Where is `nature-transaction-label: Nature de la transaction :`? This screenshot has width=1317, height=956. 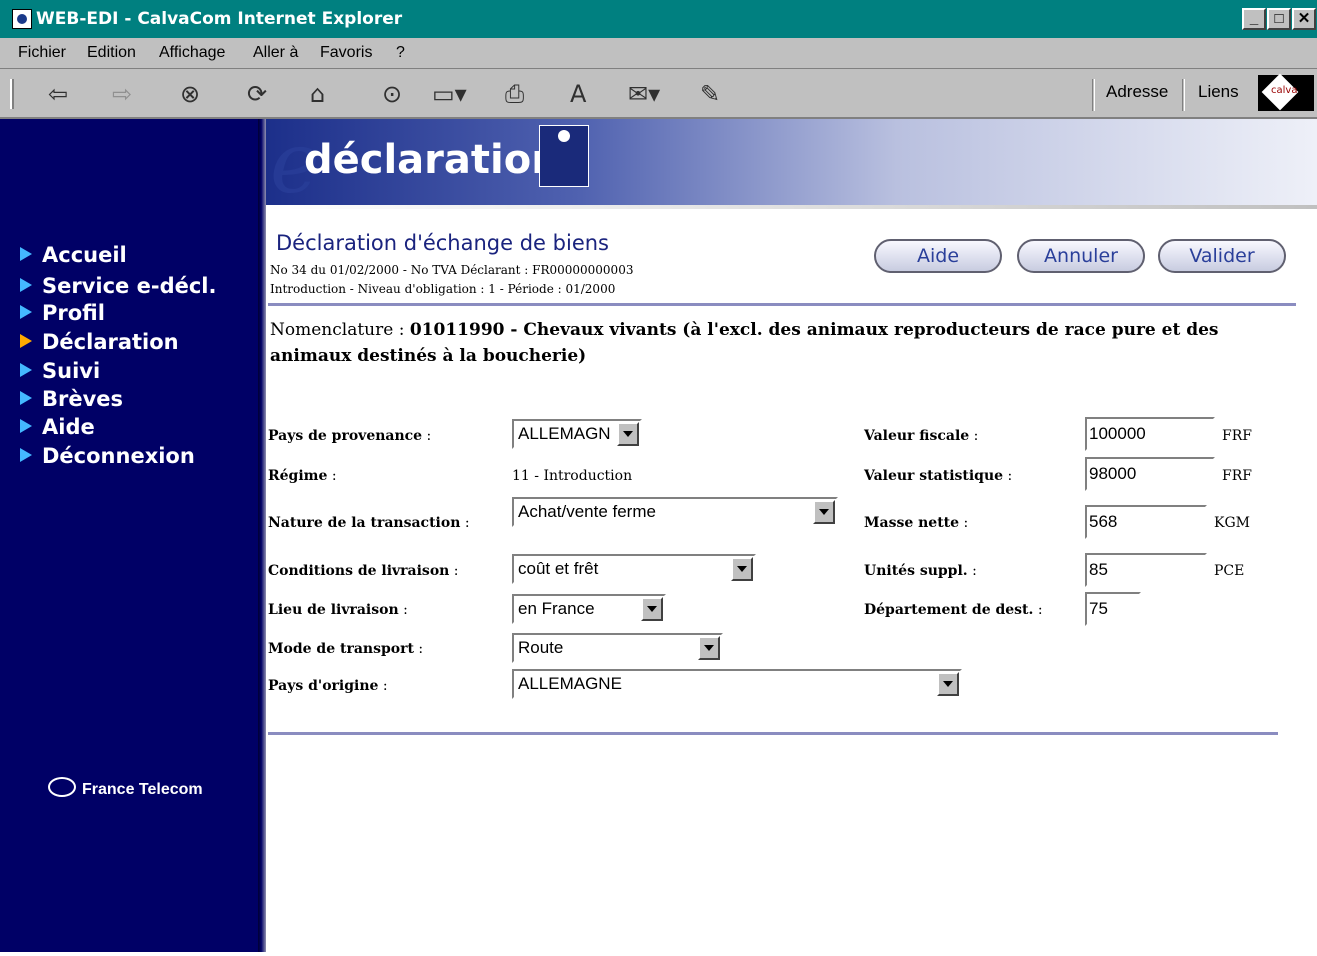 nature-transaction-label: Nature de la transaction : is located at coordinates (369, 523).